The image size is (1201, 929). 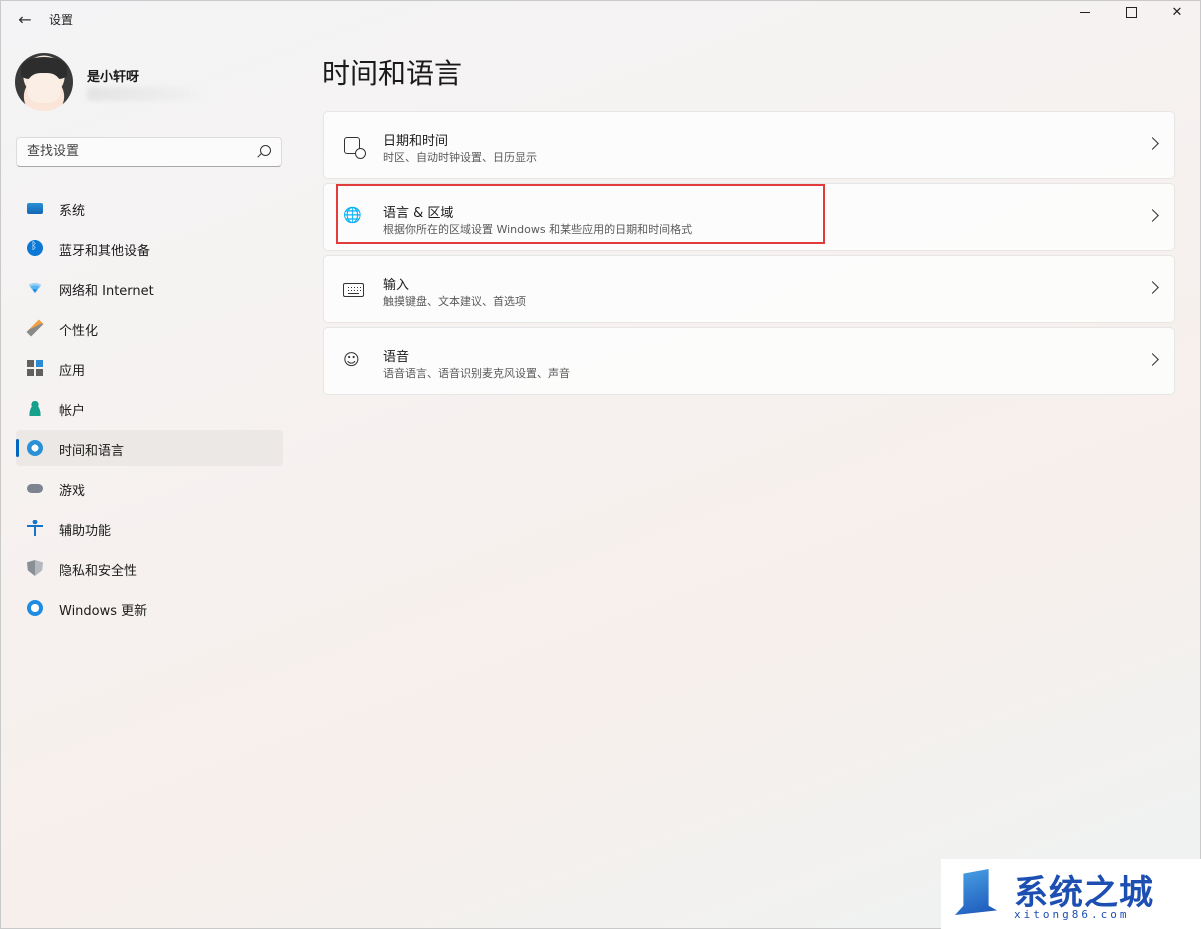 I want to click on sidebar-item-label: Windows 更新, so click(x=103, y=611).